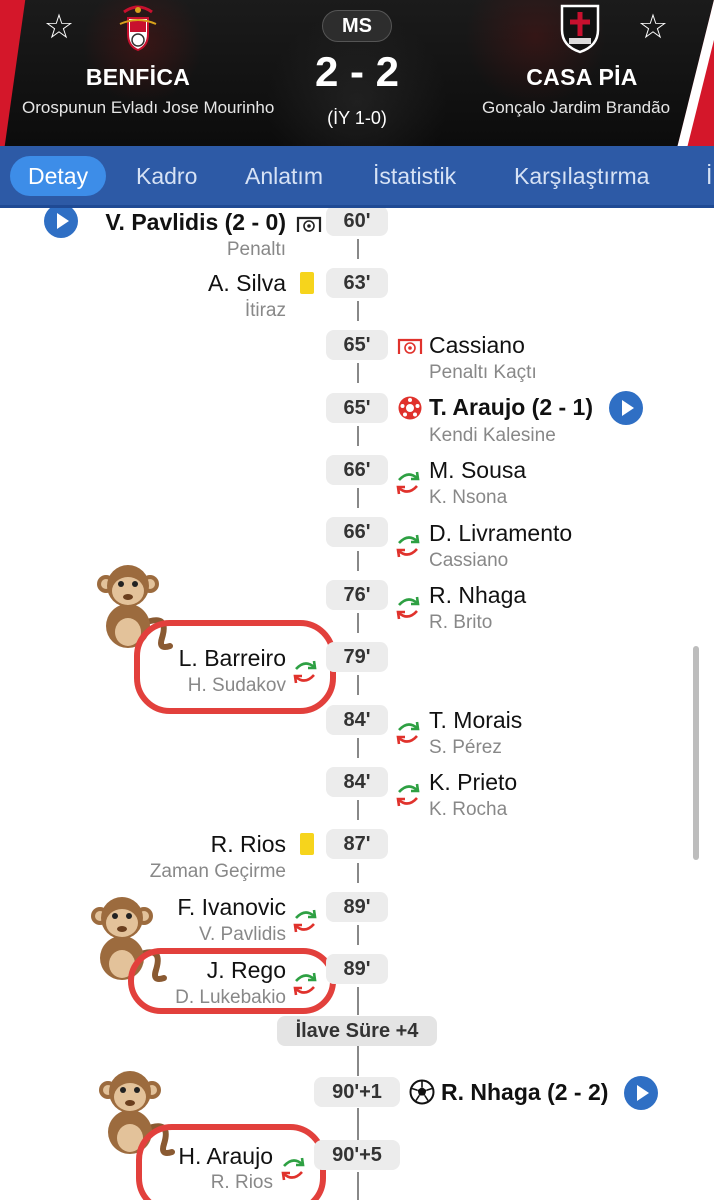 Image resolution: width=714 pixels, height=1200 pixels. Describe the element at coordinates (477, 595) in the screenshot. I see `event-player-name: R. Nhaga` at that location.